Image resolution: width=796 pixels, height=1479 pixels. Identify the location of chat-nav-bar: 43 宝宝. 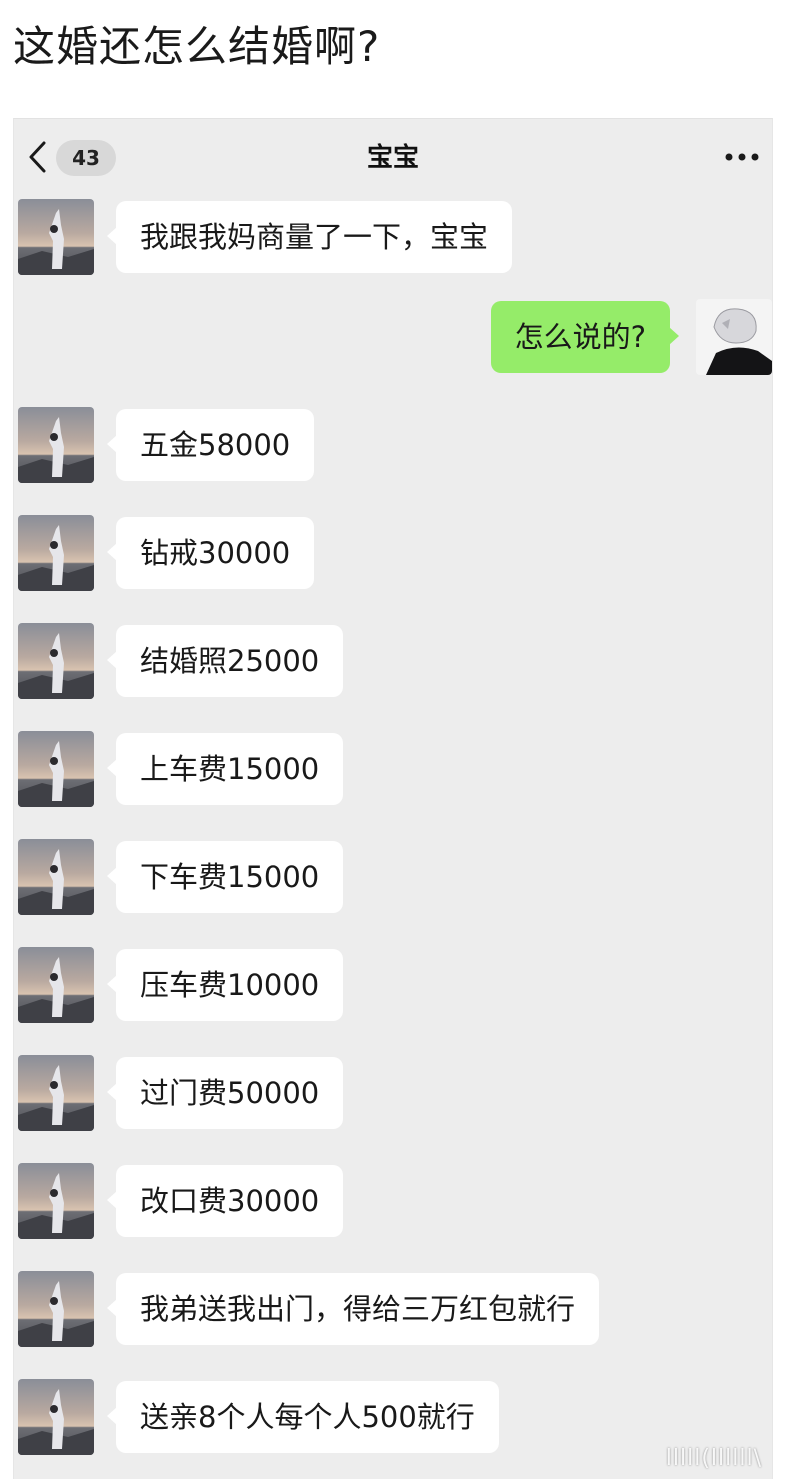
(393, 158).